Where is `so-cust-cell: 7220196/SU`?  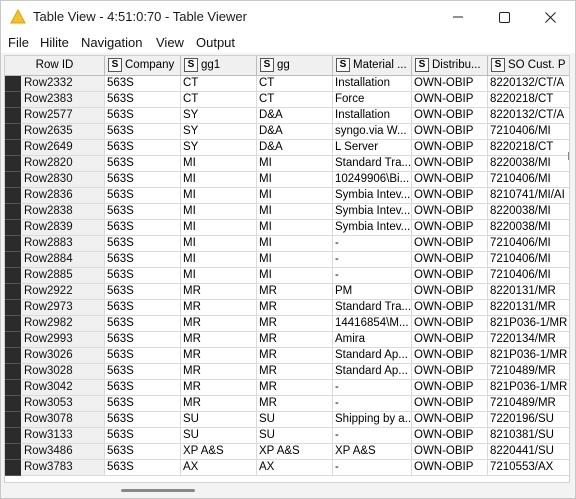
so-cust-cell: 7220196/SU is located at coordinates (528, 420).